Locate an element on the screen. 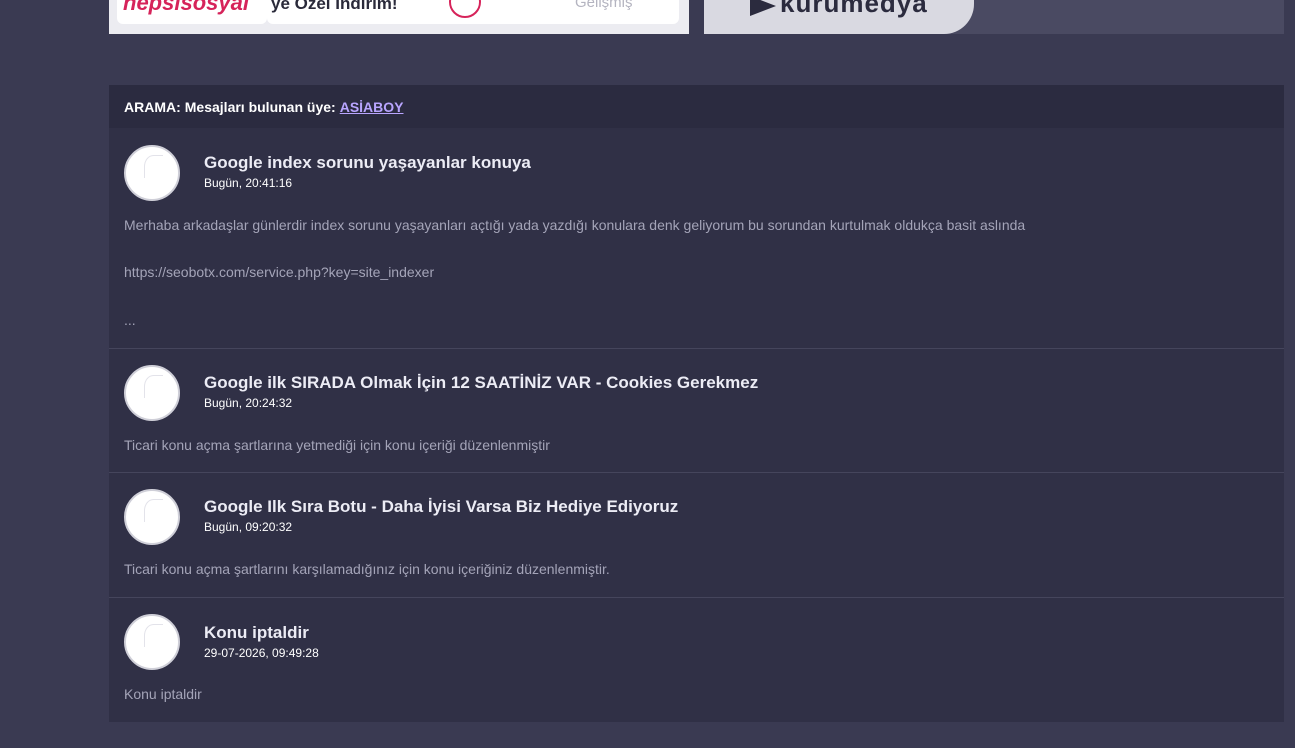 This screenshot has height=748, width=1295. search-label: Mesajları bulunan üye: is located at coordinates (260, 106).